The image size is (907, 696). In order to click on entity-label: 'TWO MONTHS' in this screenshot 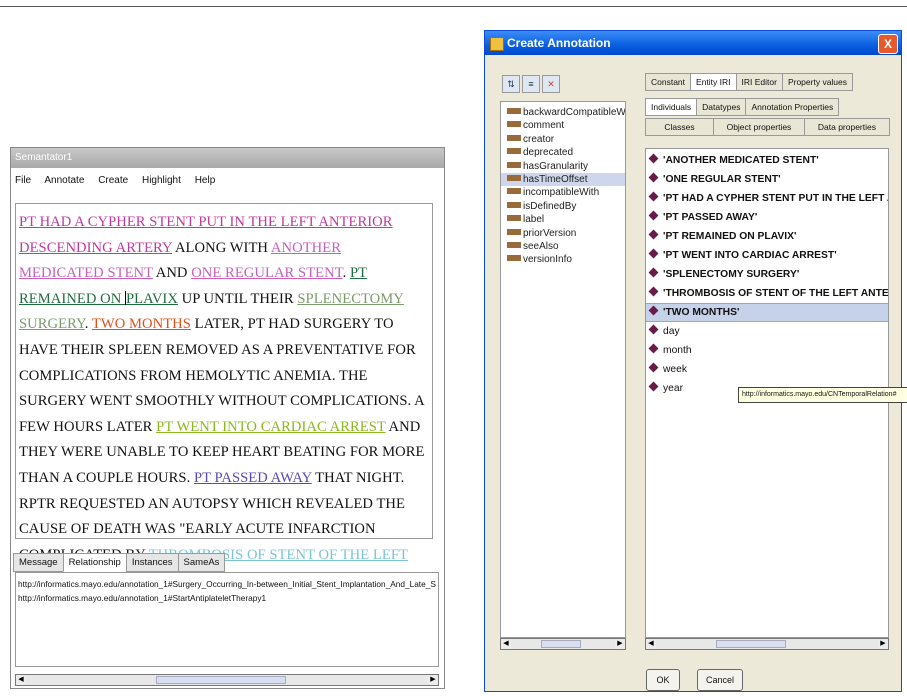, I will do `click(701, 312)`.